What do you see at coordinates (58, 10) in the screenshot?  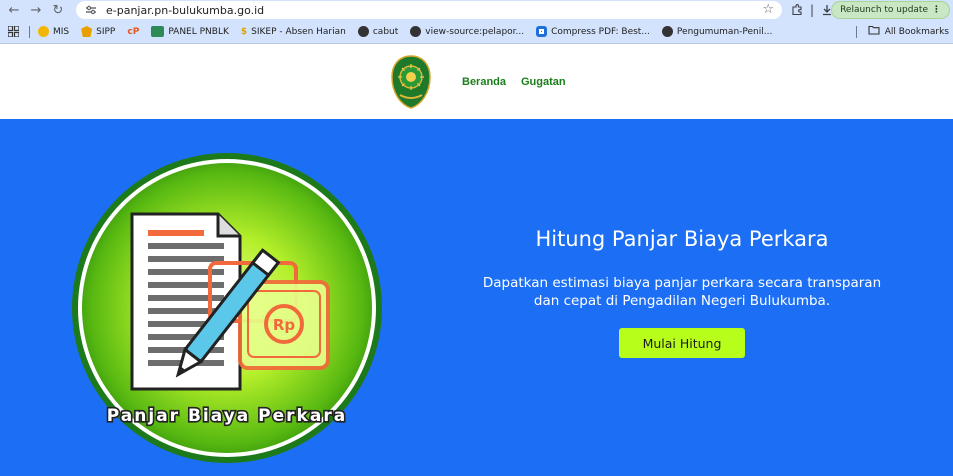 I see `reload-icon: ↻` at bounding box center [58, 10].